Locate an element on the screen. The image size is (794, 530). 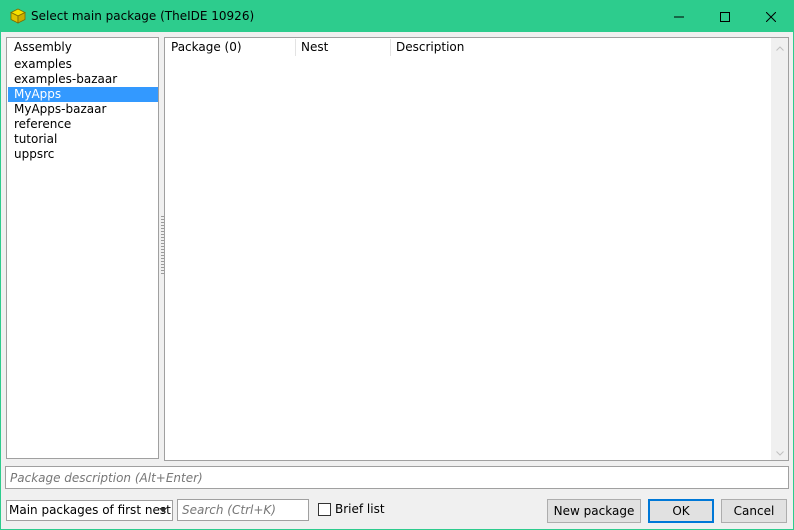
nest-filter-dropdown: Main packages of first nest is located at coordinates (89, 510).